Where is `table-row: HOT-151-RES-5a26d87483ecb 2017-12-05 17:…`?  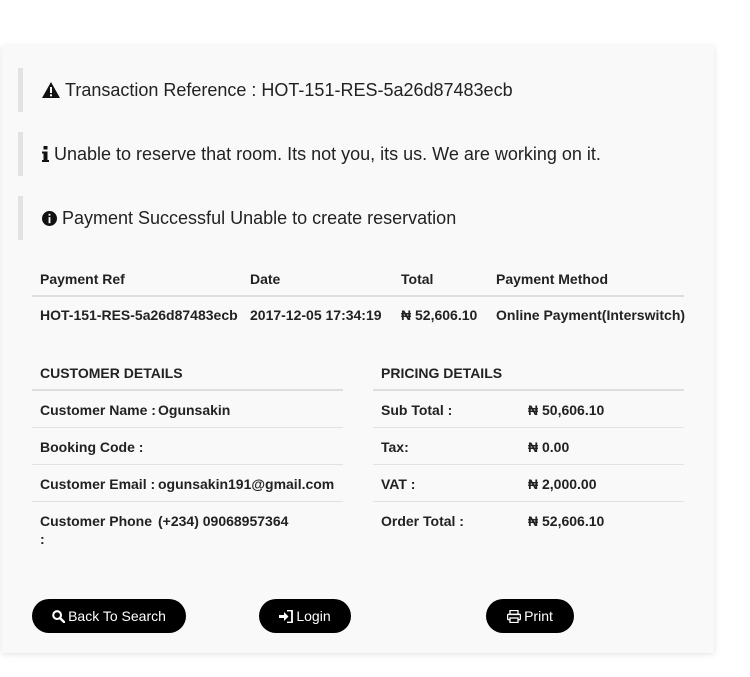
table-row: HOT-151-RES-5a26d87483ecb 2017-12-05 17:… is located at coordinates (359, 315).